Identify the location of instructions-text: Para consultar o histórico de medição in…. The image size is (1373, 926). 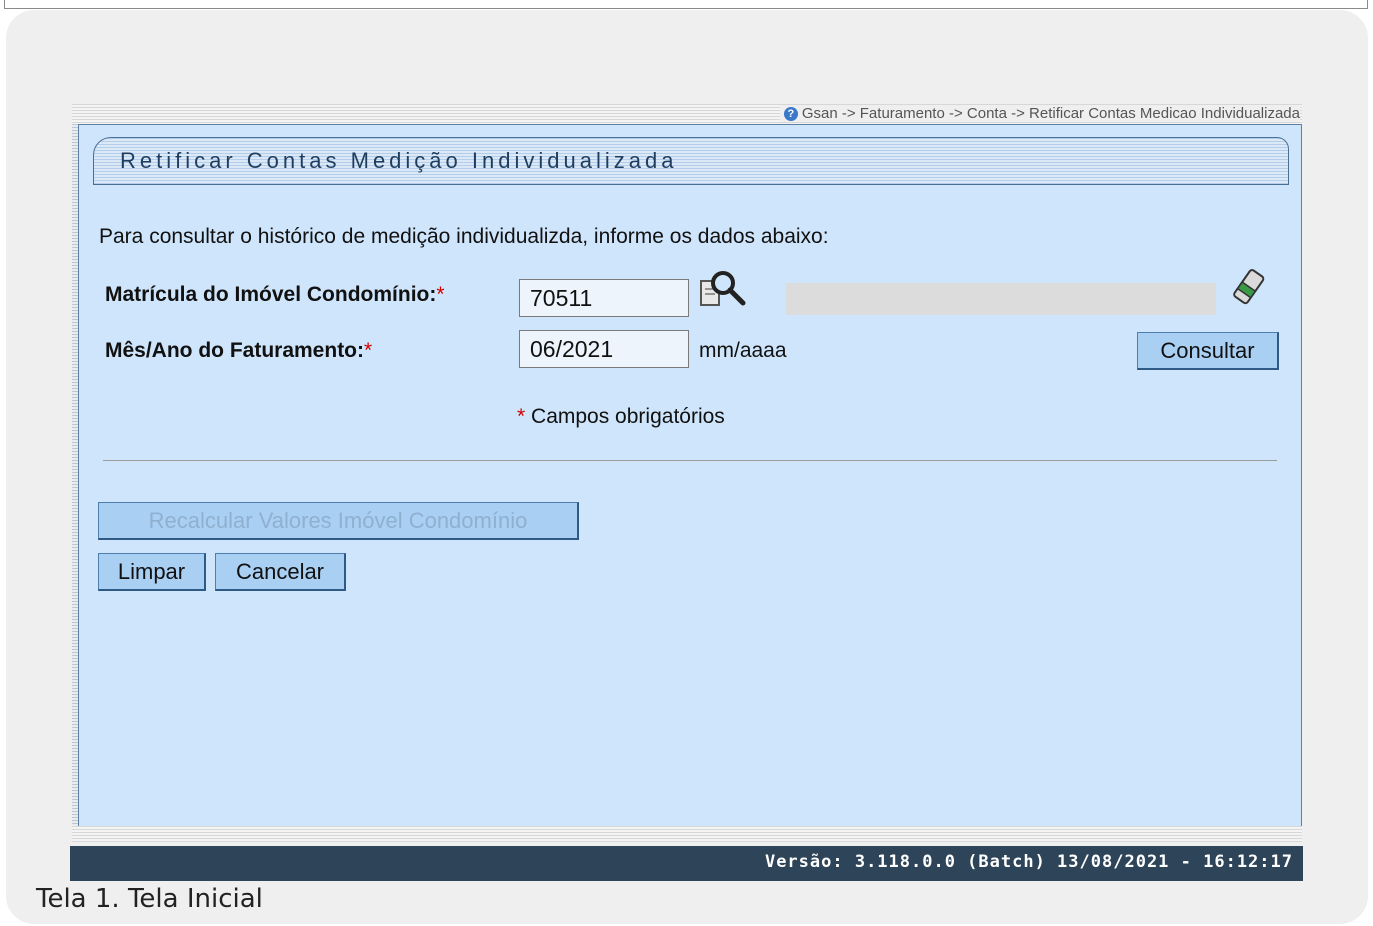
(464, 236).